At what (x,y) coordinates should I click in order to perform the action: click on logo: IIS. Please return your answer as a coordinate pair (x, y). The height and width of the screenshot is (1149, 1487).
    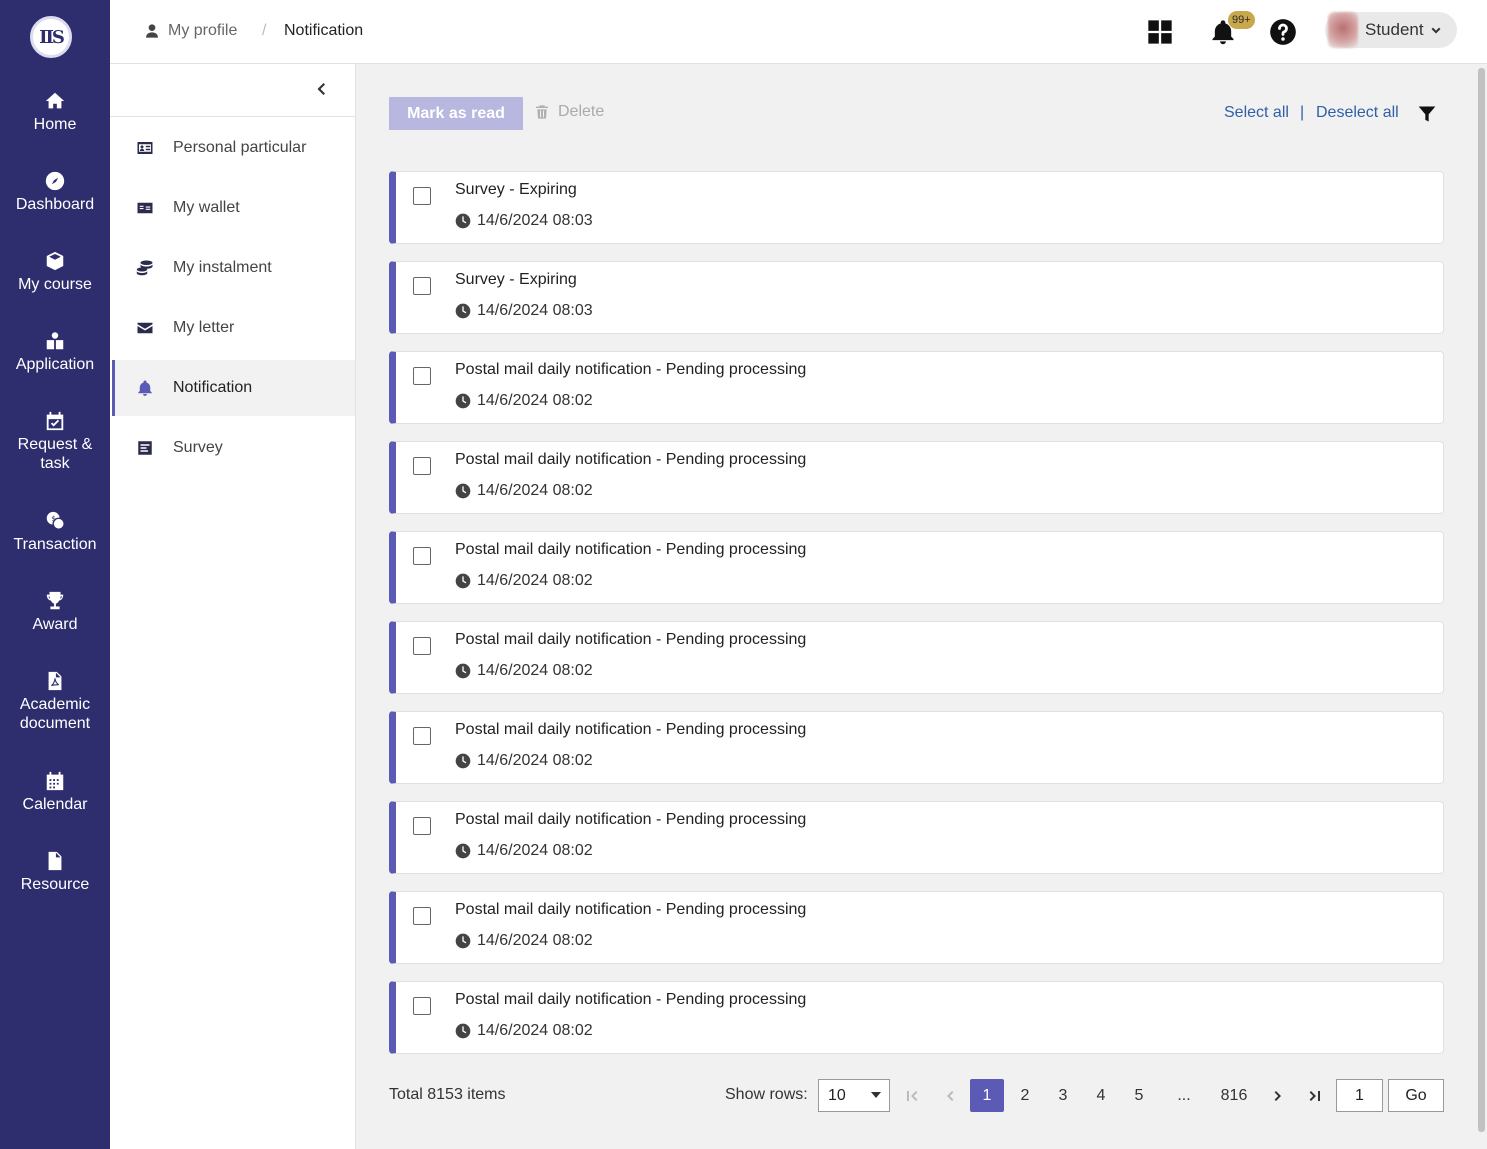
    Looking at the image, I should click on (51, 37).